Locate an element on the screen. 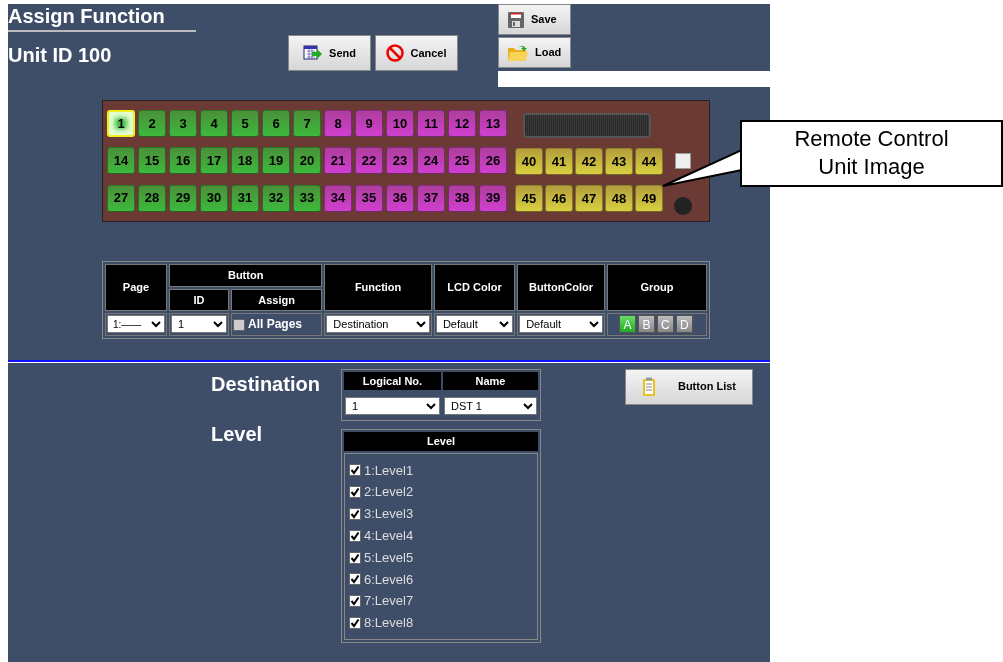  cancel-button: Cancel is located at coordinates (416, 53).